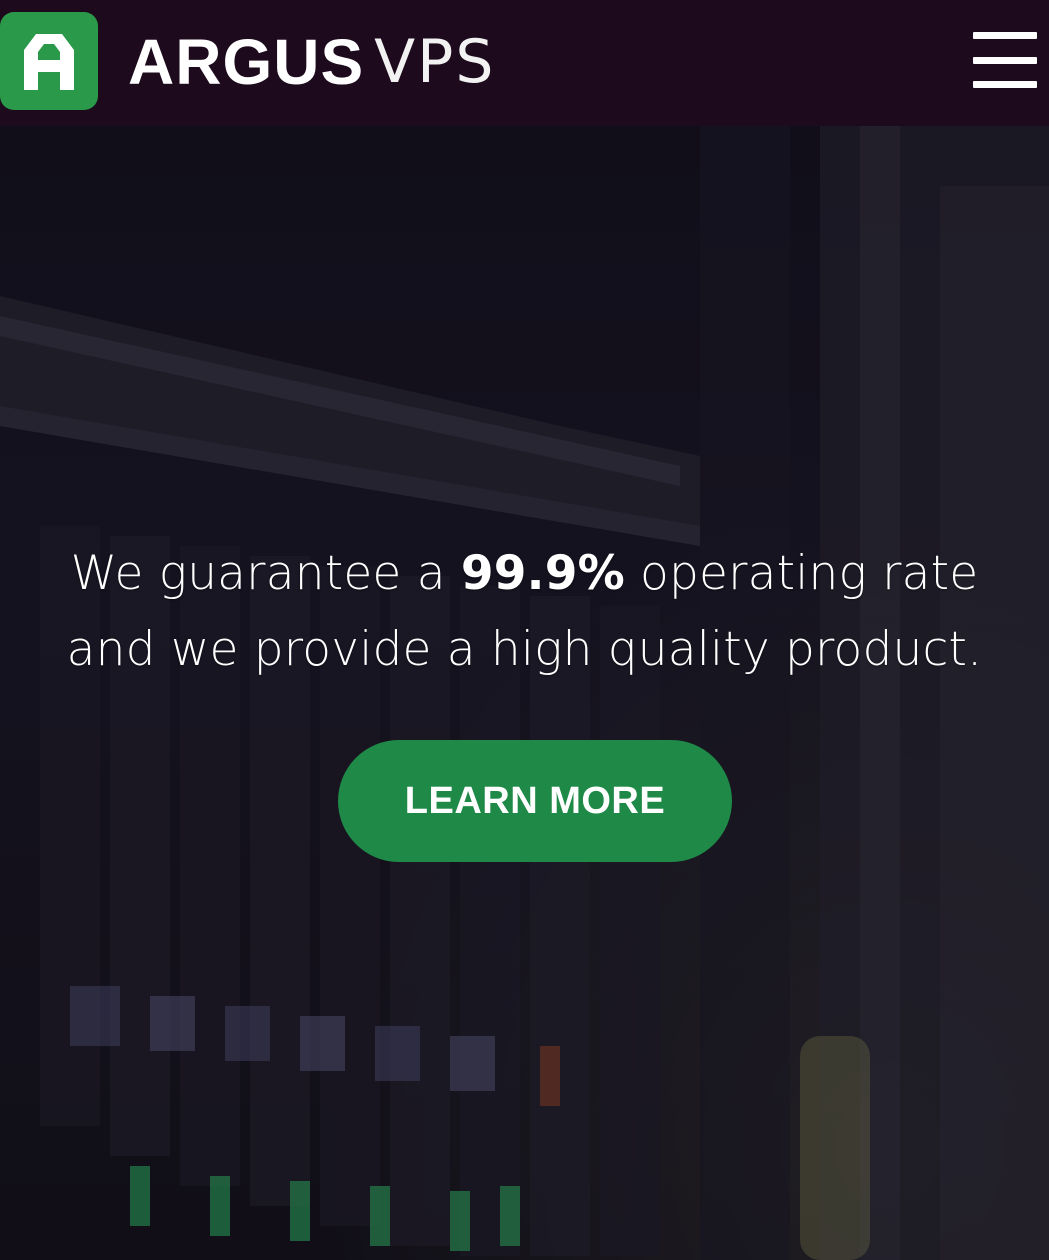 The width and height of the screenshot is (1049, 1260). I want to click on hamburger-menu-icon, so click(1005, 60).